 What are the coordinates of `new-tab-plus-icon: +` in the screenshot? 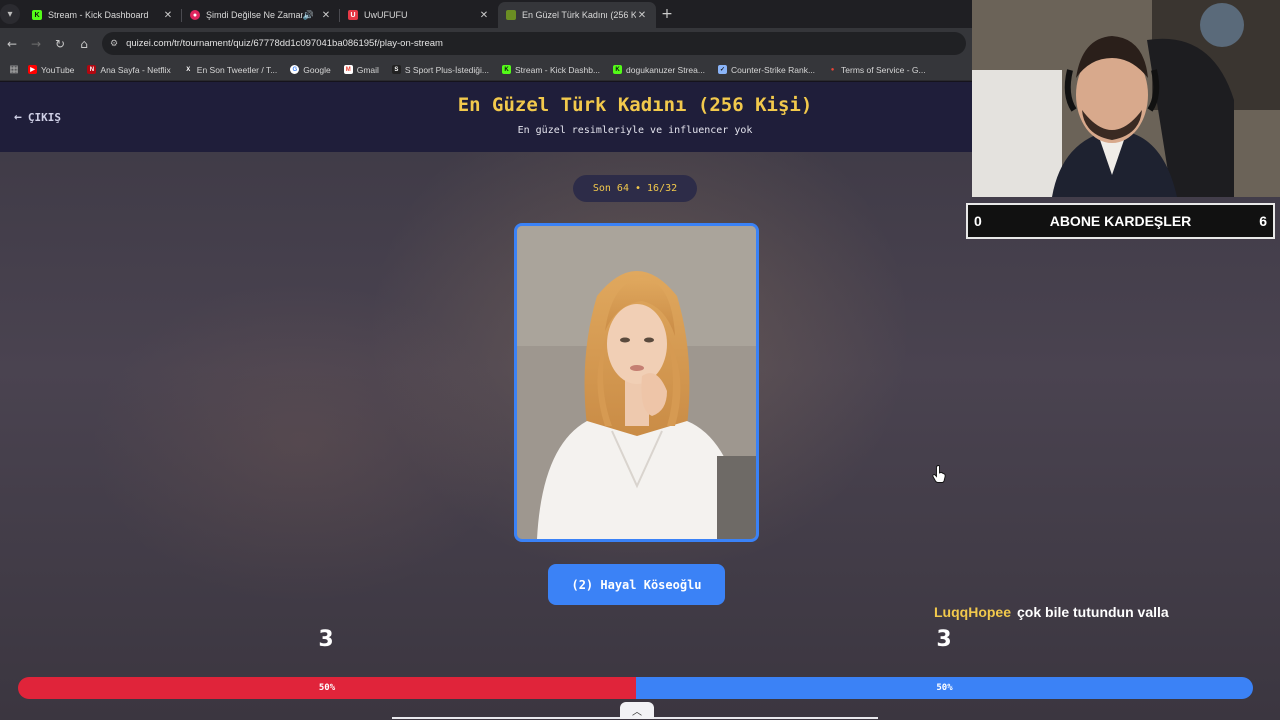 It's located at (667, 14).